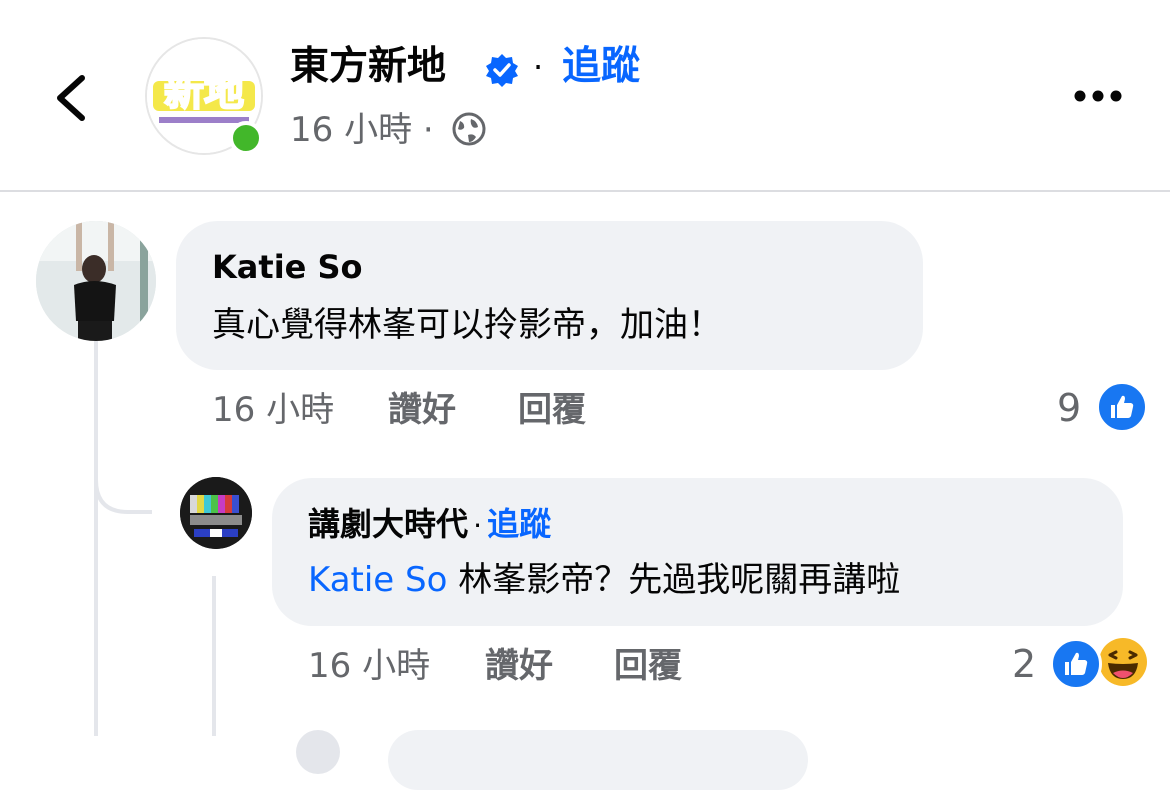  What do you see at coordinates (204, 92) in the screenshot?
I see `svg-text: 新地` at bounding box center [204, 92].